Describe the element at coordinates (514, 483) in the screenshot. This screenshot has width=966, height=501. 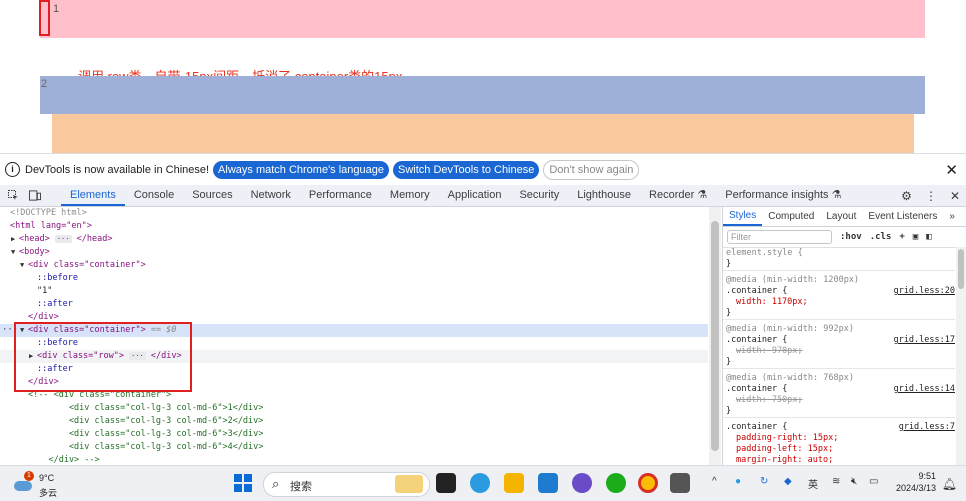
I see `file-explorer-icon` at that location.